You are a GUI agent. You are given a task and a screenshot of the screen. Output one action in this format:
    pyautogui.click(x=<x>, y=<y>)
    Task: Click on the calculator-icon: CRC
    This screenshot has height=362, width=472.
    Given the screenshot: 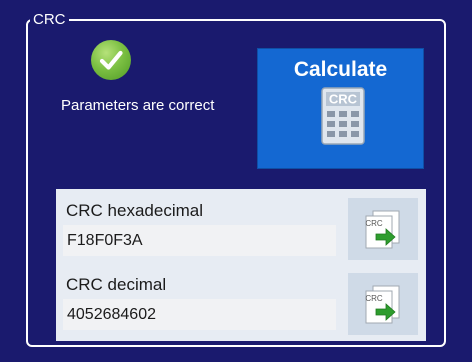 What is the action you would take?
    pyautogui.click(x=343, y=116)
    